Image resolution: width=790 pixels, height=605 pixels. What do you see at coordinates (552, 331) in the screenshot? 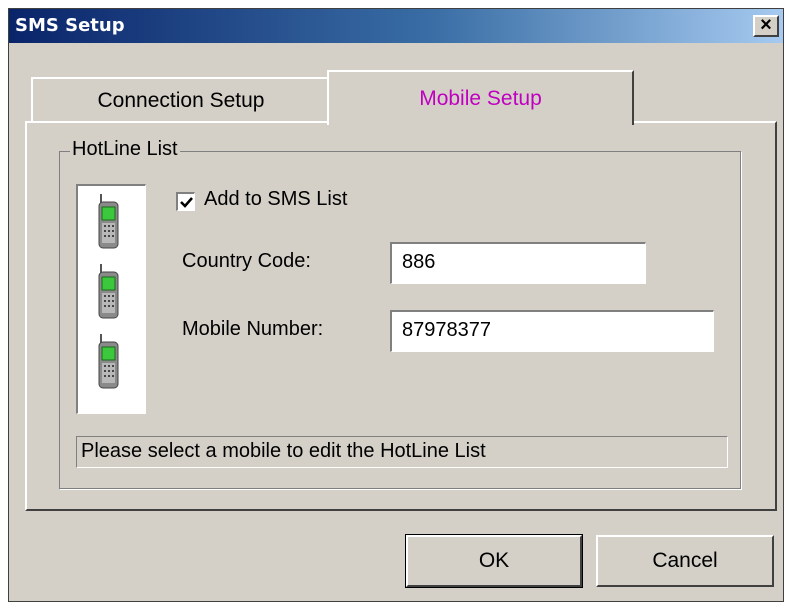
I see `mobile-number-input: 87978377` at bounding box center [552, 331].